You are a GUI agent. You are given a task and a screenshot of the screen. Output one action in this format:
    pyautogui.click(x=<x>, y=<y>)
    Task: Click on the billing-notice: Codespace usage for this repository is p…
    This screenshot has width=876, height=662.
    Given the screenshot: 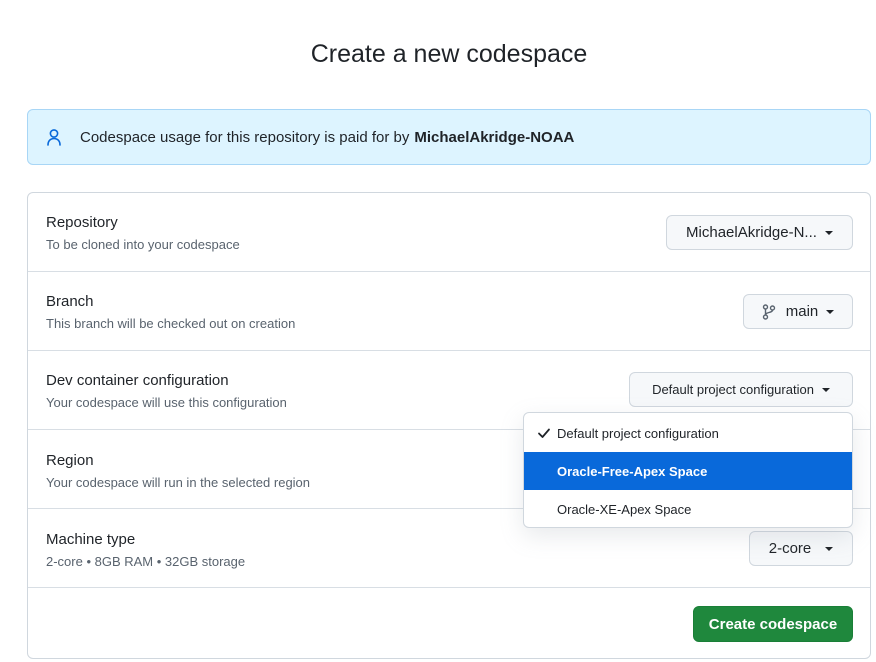 What is the action you would take?
    pyautogui.click(x=449, y=137)
    